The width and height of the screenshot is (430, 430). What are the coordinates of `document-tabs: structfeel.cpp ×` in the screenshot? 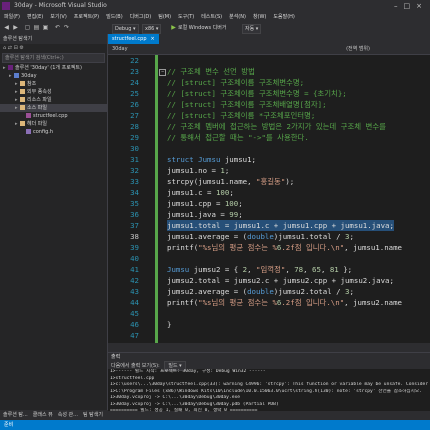 It's located at (269, 39).